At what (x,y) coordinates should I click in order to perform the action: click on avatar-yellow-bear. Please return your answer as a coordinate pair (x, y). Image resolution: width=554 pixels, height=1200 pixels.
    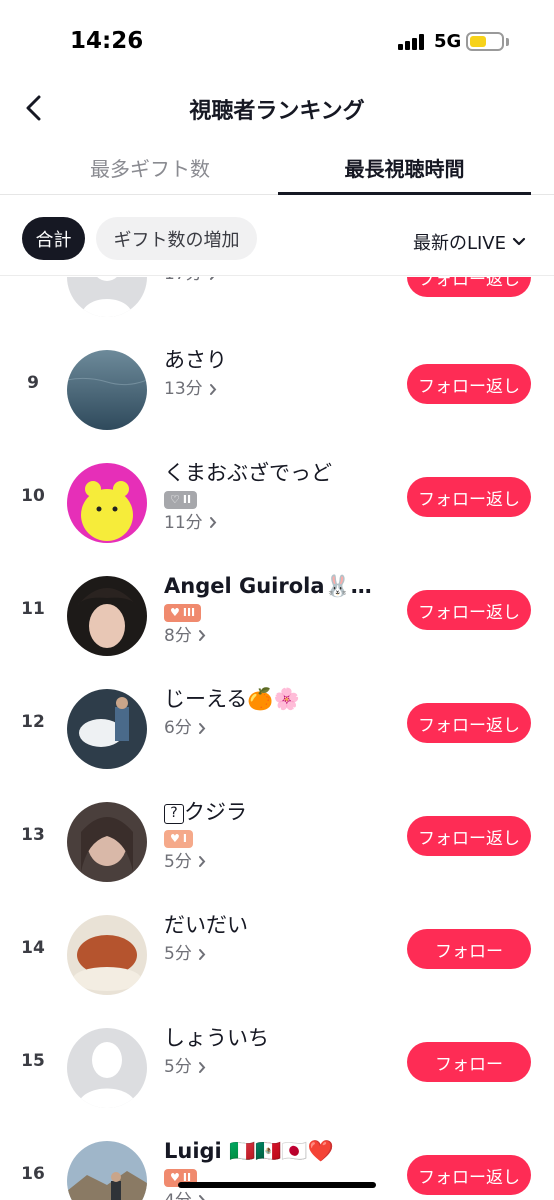
    Looking at the image, I should click on (107, 503).